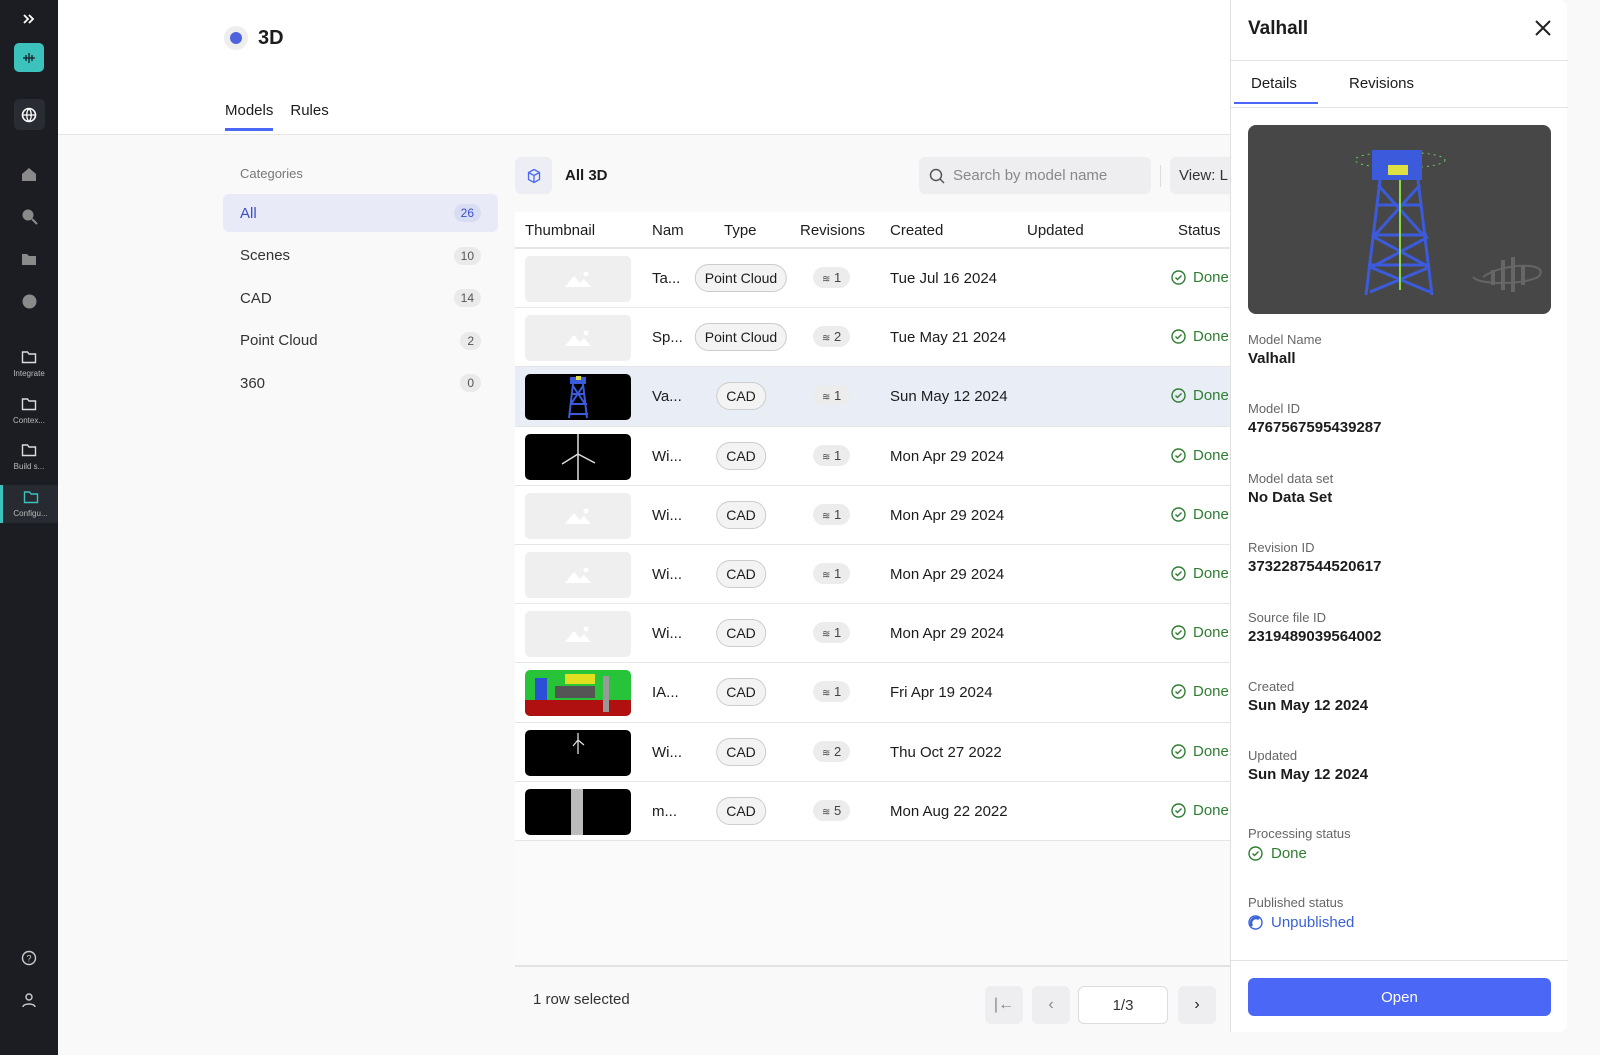 The height and width of the screenshot is (1055, 1600). Describe the element at coordinates (668, 230) in the screenshot. I see `column-header-nam: Nam` at that location.